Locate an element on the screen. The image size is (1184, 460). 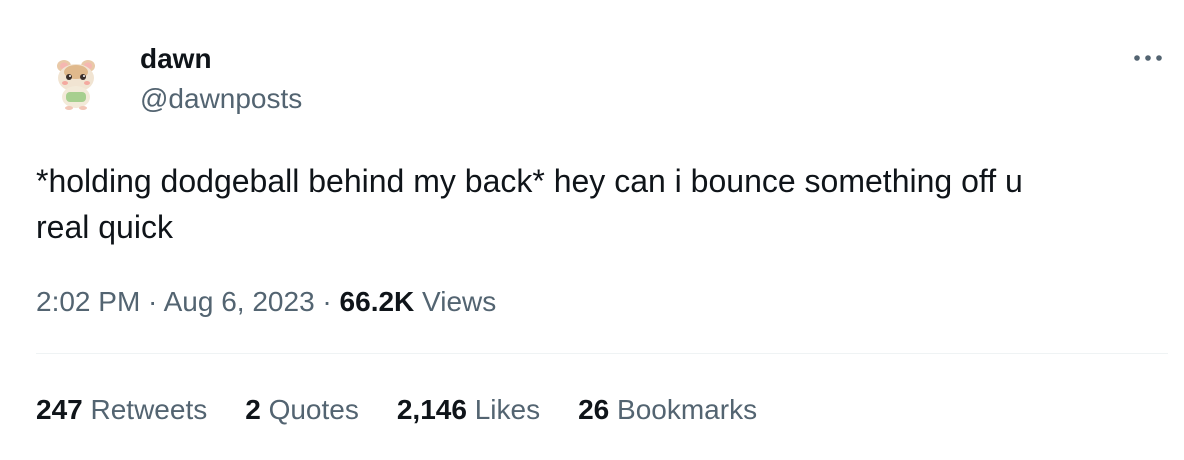
views-label: Views is located at coordinates (459, 301).